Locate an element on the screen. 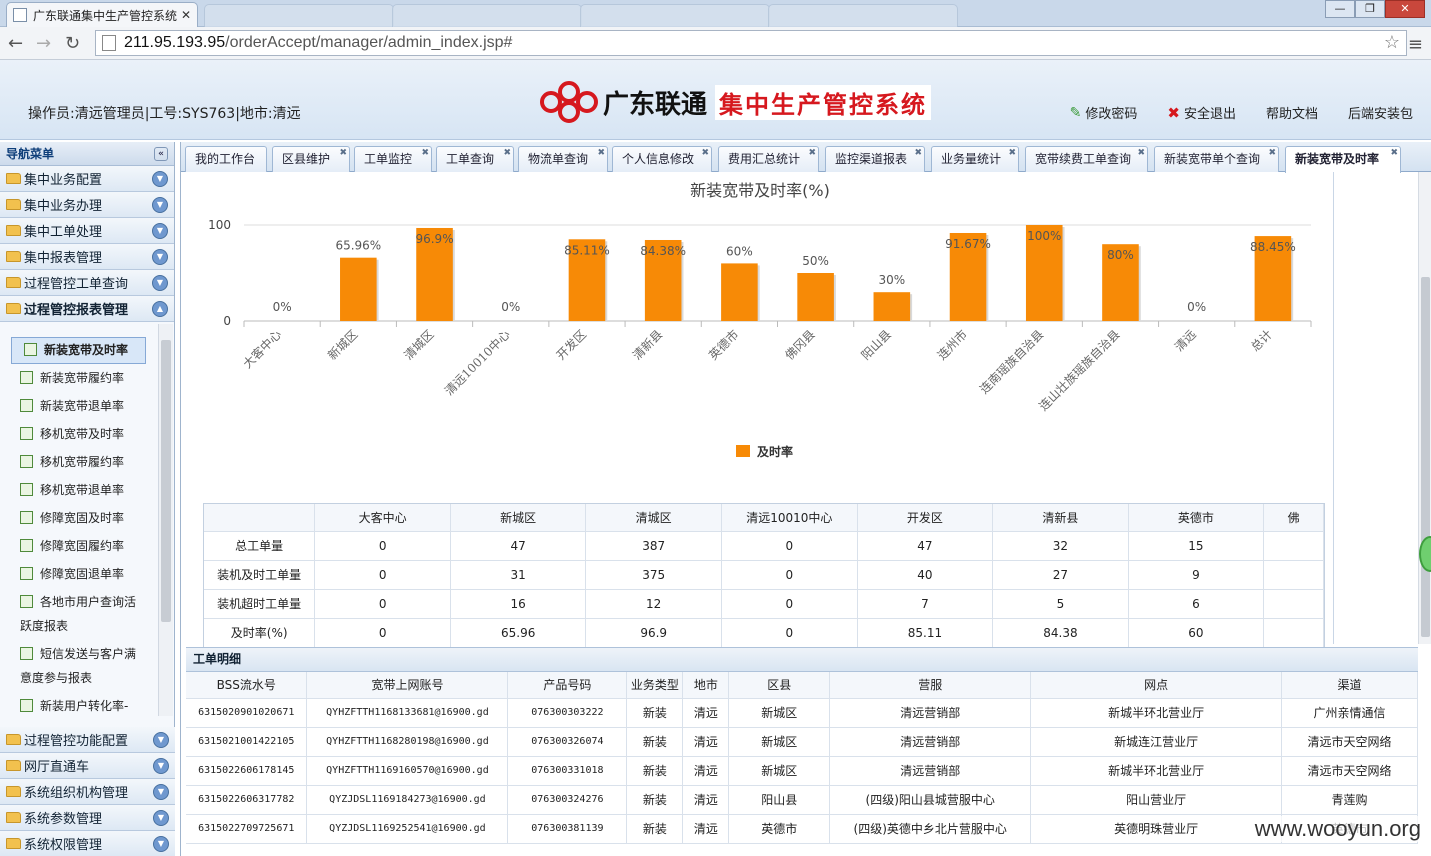 This screenshot has width=1431, height=856. nav-item: 修障宽固及时率 is located at coordinates (88, 518).